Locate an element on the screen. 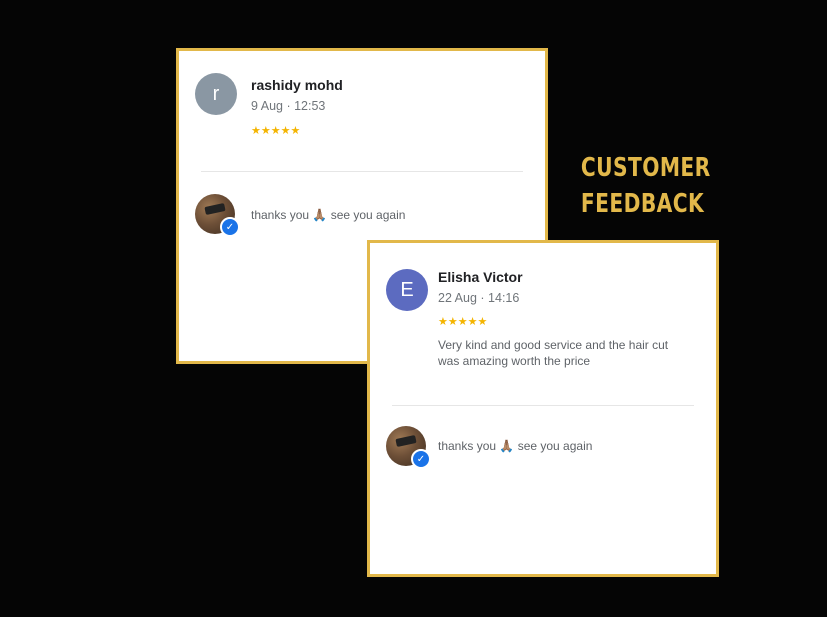 The height and width of the screenshot is (617, 827). heading-line-1: CUSTOMER is located at coordinates (645, 168).